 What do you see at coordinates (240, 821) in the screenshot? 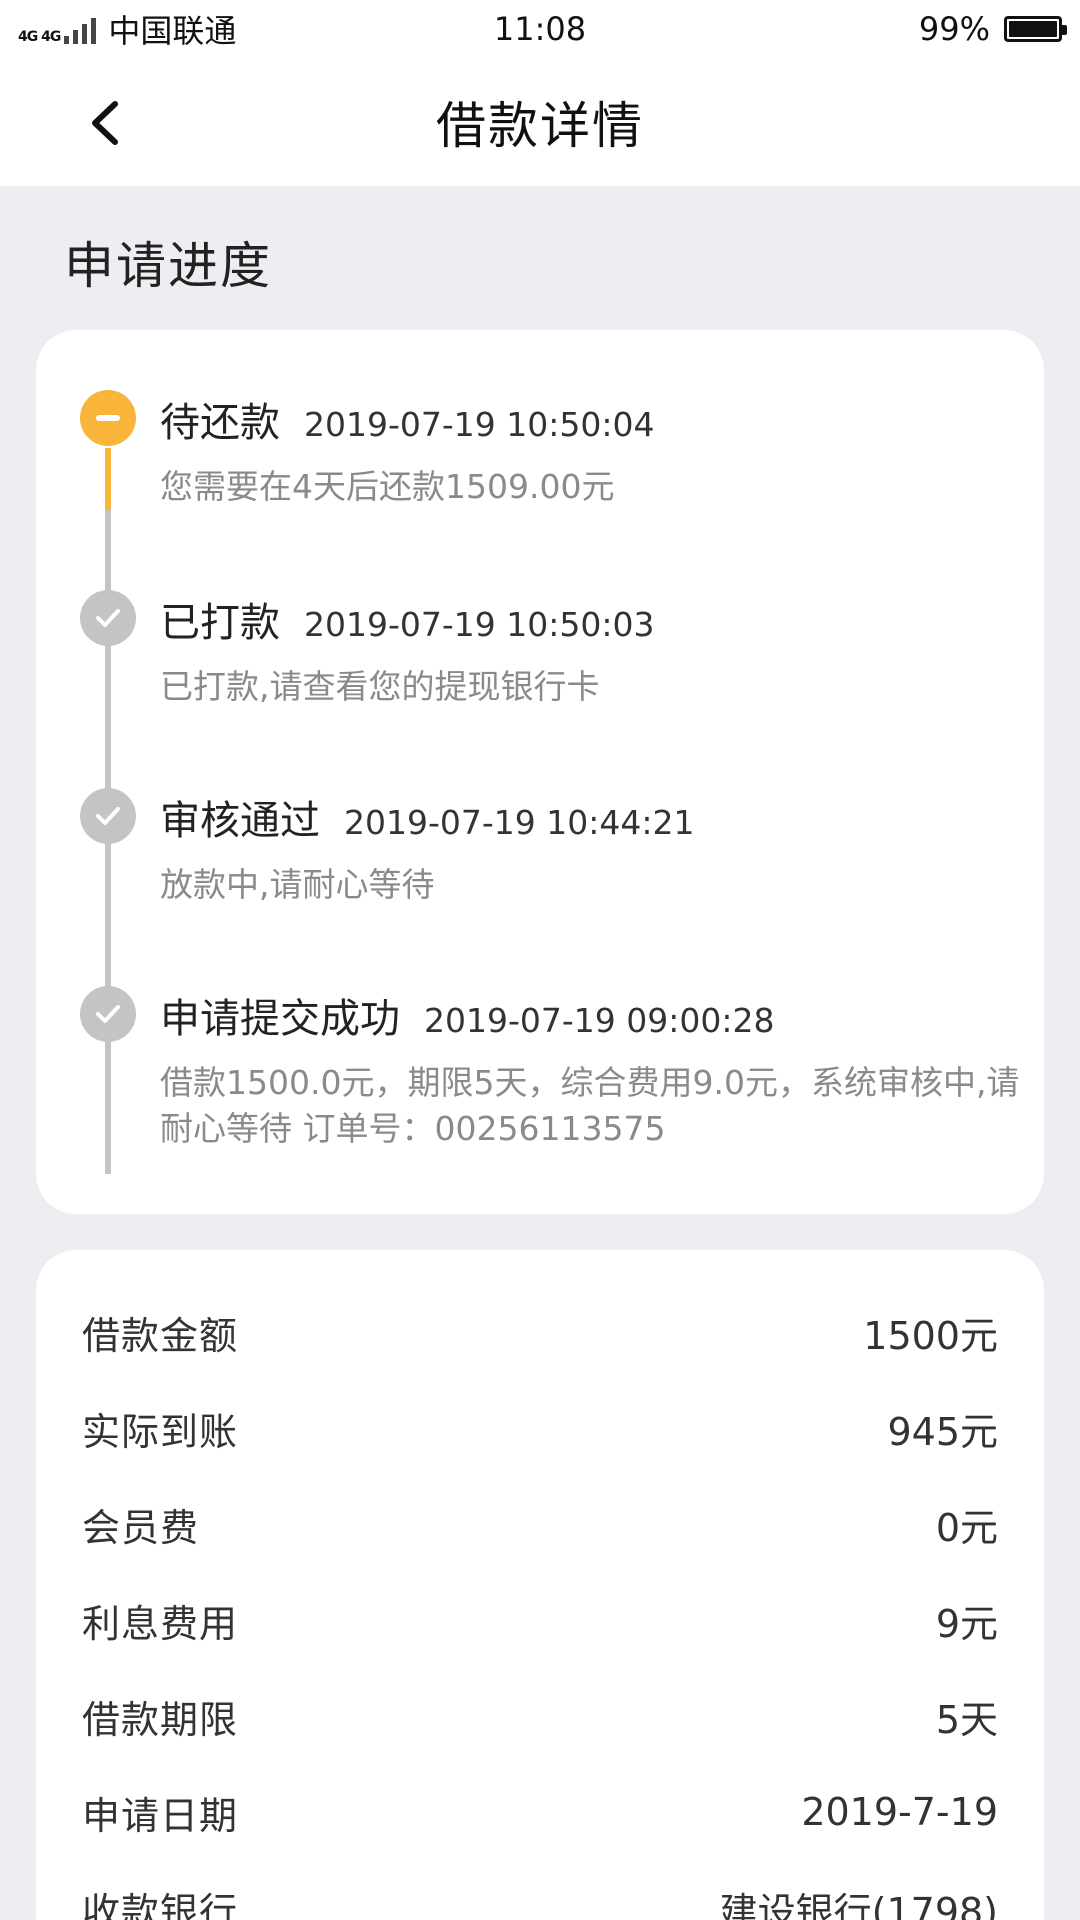
I see `timeline-status: 审核通过` at bounding box center [240, 821].